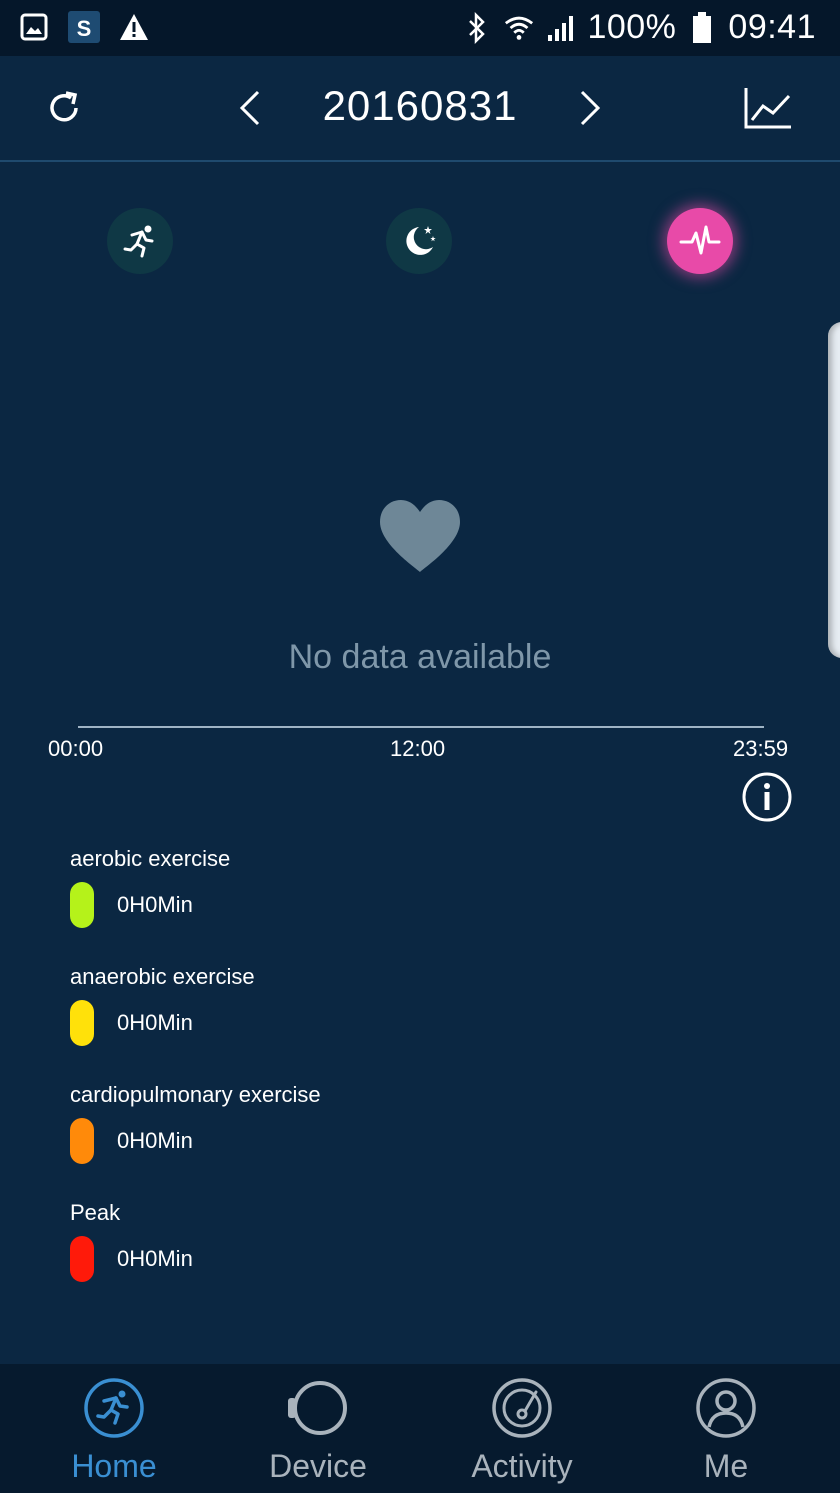 Image resolution: width=840 pixels, height=1493 pixels. I want to click on nav-me: Me, so click(726, 1428).